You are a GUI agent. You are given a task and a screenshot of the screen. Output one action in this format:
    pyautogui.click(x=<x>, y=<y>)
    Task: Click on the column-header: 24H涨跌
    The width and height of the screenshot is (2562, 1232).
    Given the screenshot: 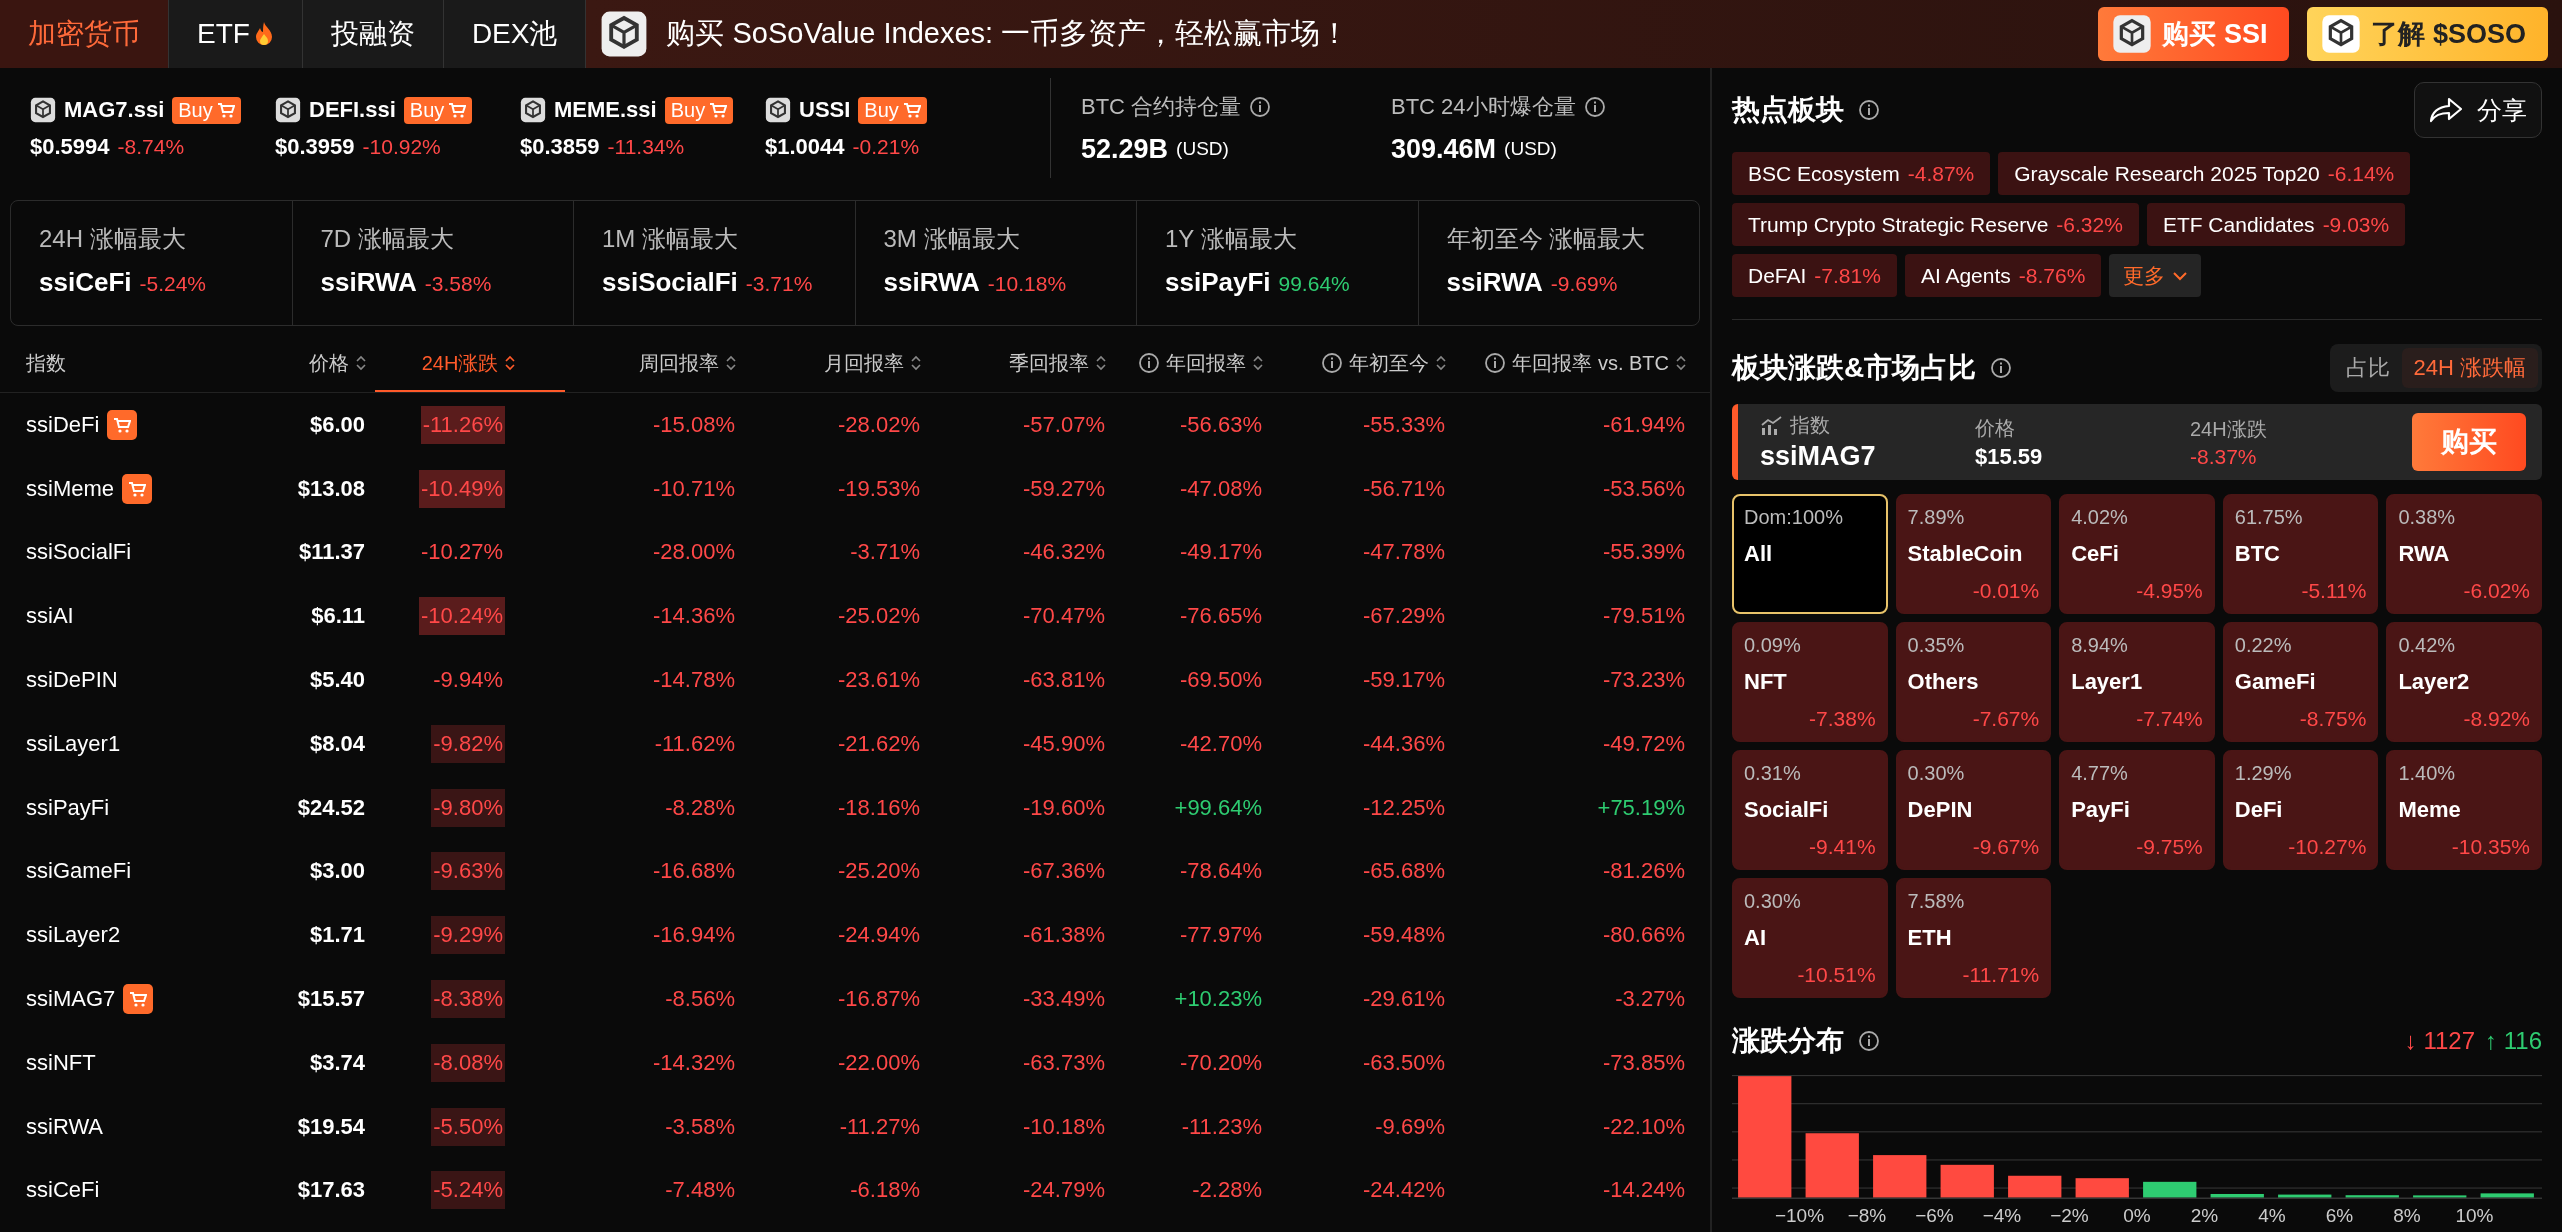 What is the action you would take?
    pyautogui.click(x=470, y=364)
    